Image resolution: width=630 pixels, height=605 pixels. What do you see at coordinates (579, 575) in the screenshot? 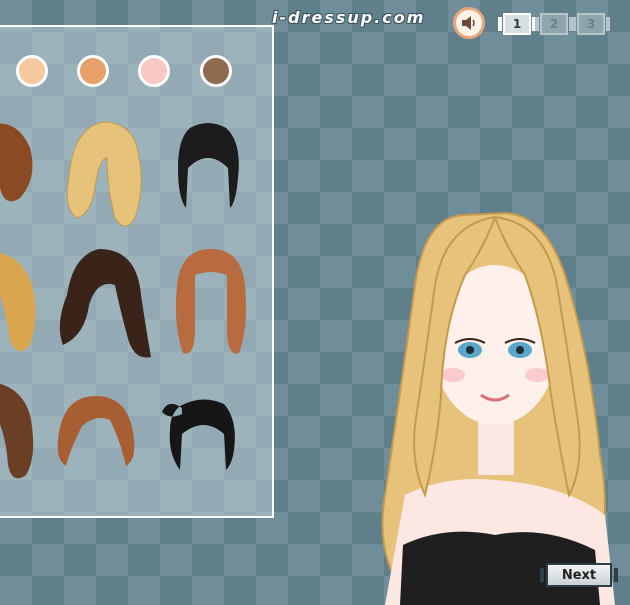
I see `next-button: Next` at bounding box center [579, 575].